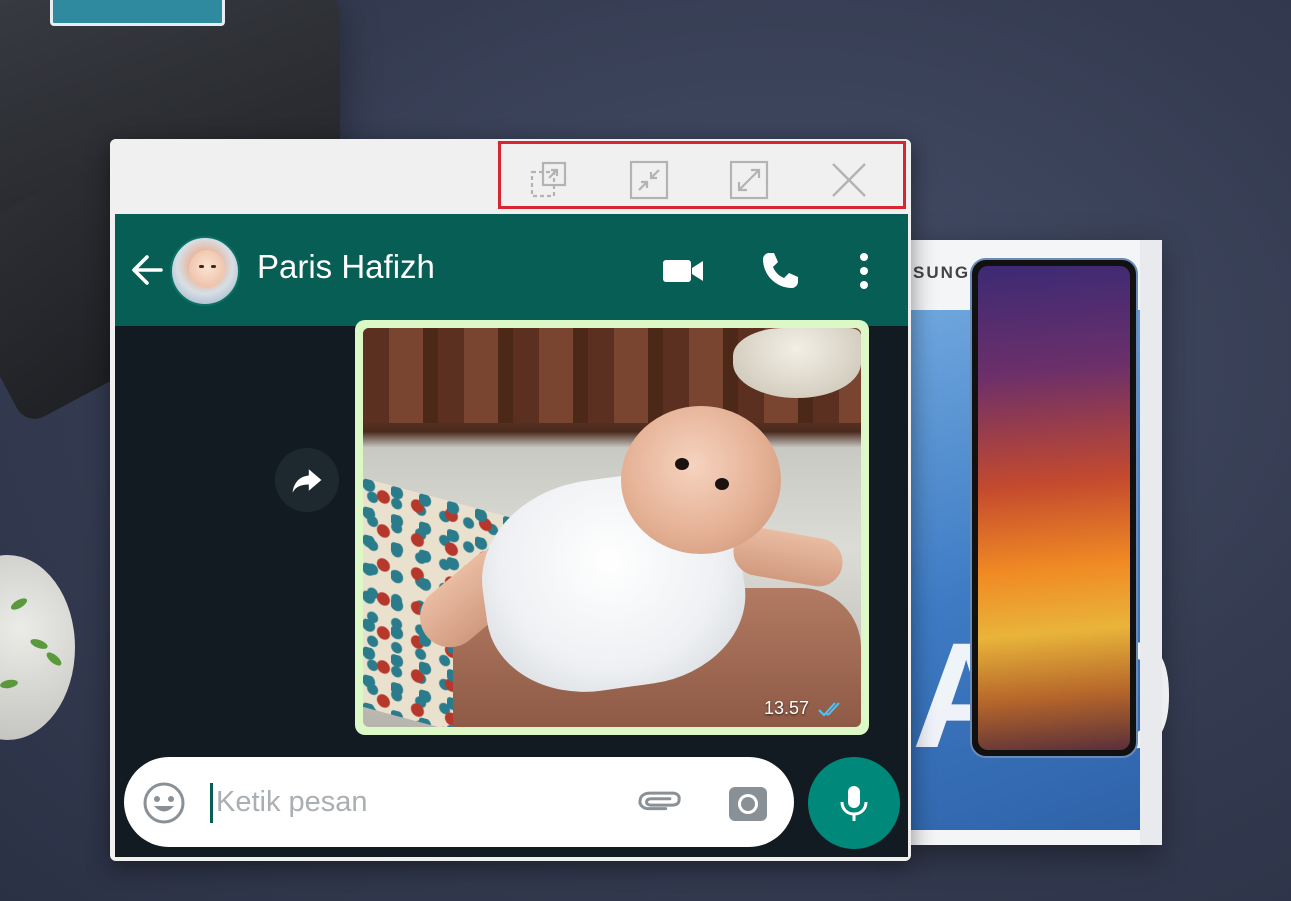 The image size is (1291, 901). Describe the element at coordinates (164, 803) in the screenshot. I see `emoji-icon` at that location.